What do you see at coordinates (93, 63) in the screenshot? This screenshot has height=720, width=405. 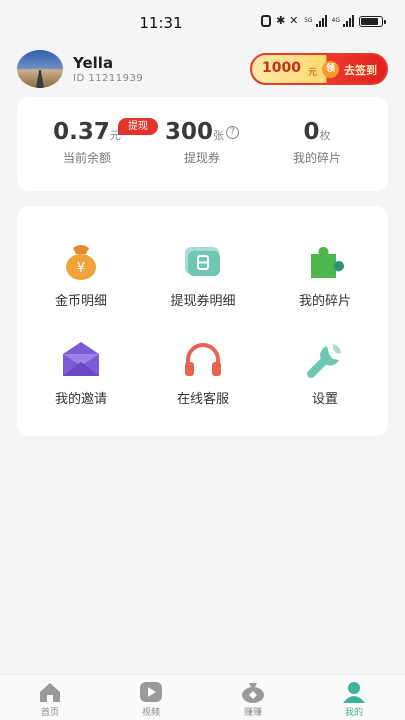 I see `username: Yella` at bounding box center [93, 63].